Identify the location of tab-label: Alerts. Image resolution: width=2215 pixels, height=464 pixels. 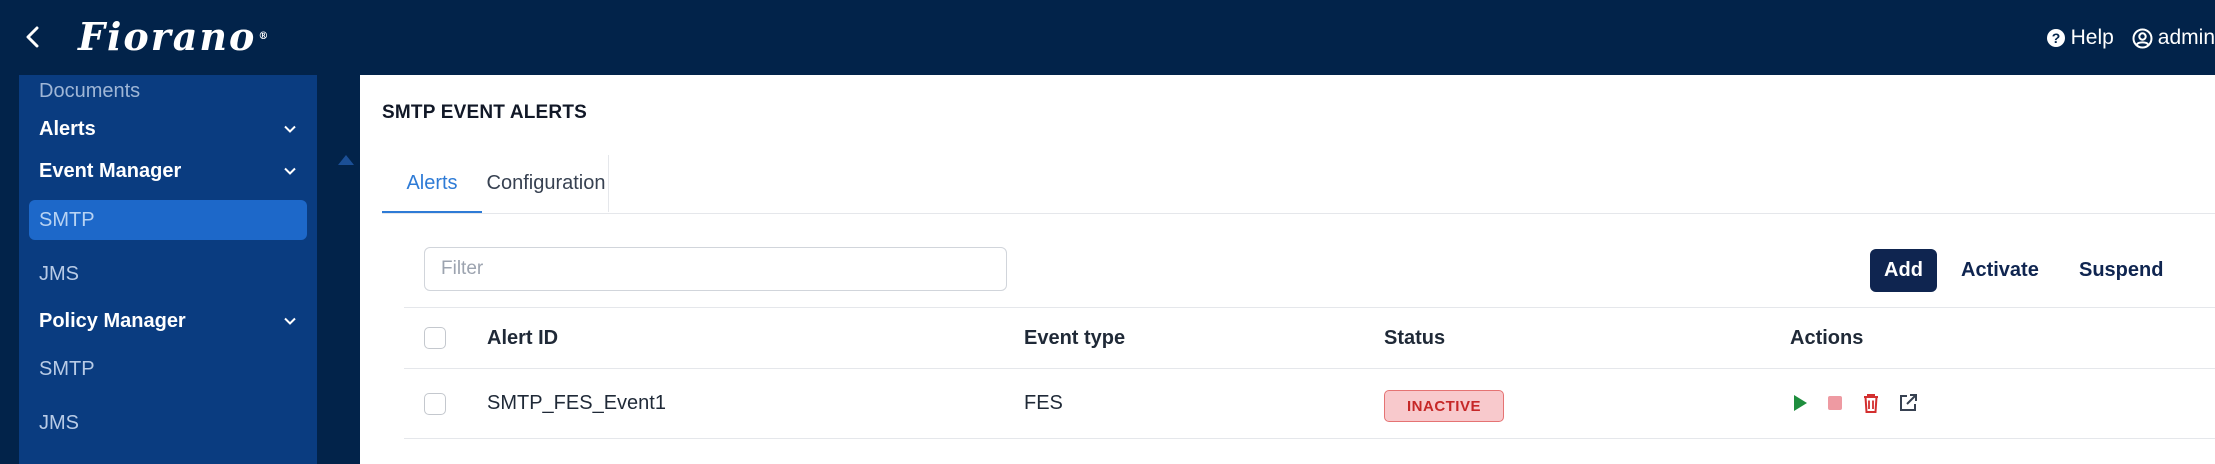
(432, 182).